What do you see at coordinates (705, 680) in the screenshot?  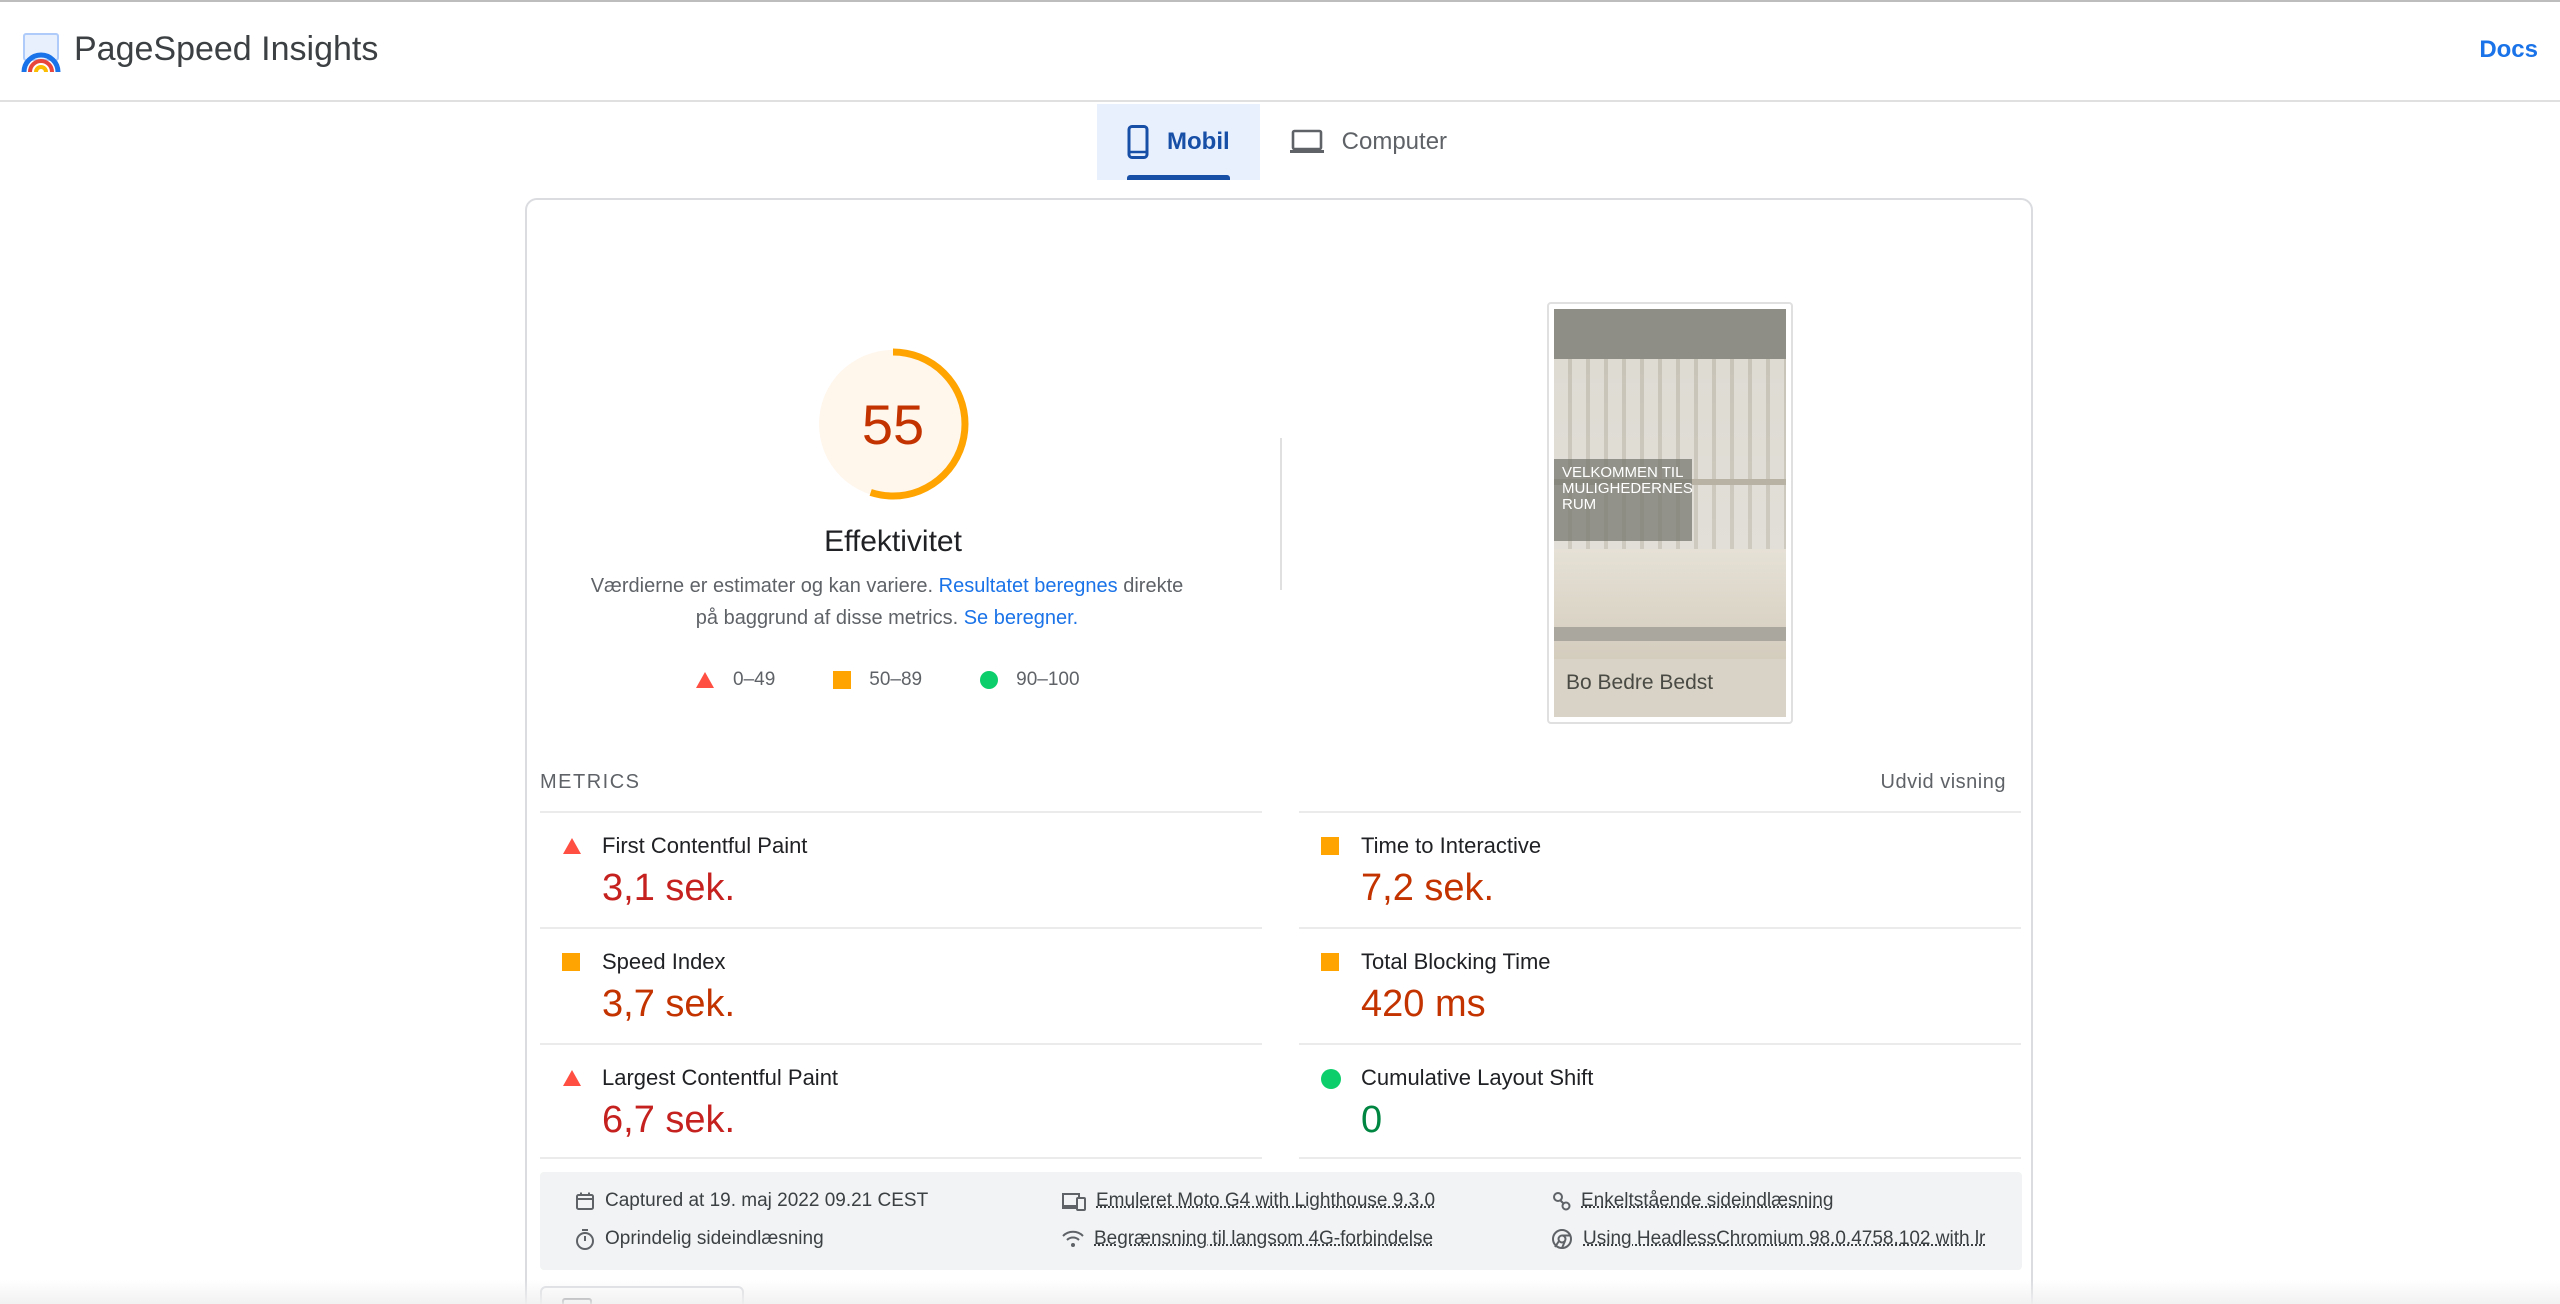 I see `triangle-icon` at bounding box center [705, 680].